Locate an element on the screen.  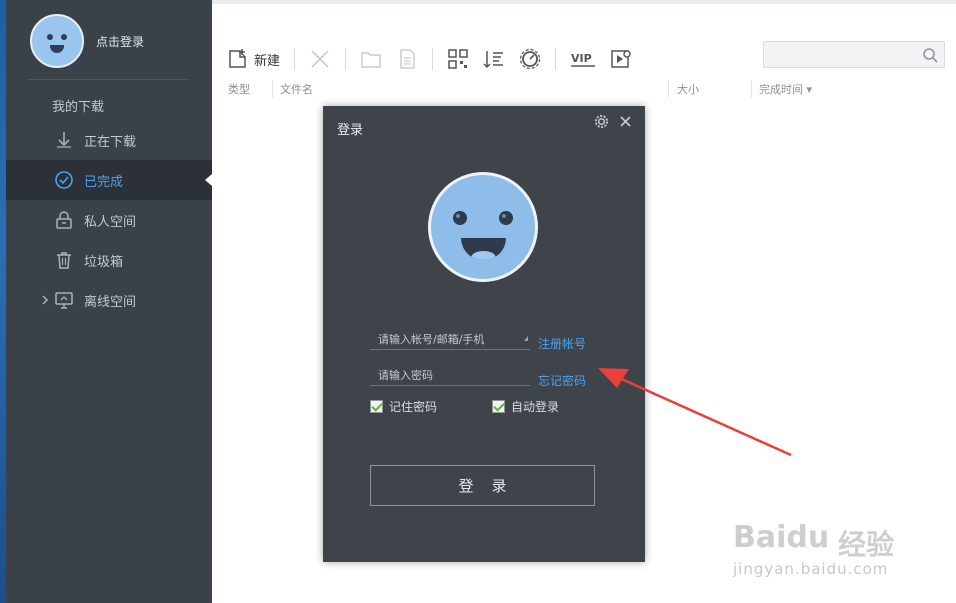
sidebar-item-private-space: 私人空间 is located at coordinates (109, 220).